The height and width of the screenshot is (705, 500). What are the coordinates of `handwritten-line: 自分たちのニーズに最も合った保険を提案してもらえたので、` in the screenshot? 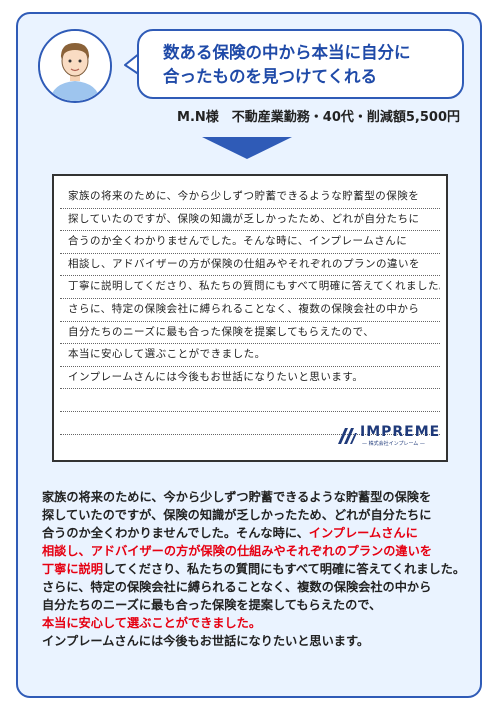 It's located at (250, 333).